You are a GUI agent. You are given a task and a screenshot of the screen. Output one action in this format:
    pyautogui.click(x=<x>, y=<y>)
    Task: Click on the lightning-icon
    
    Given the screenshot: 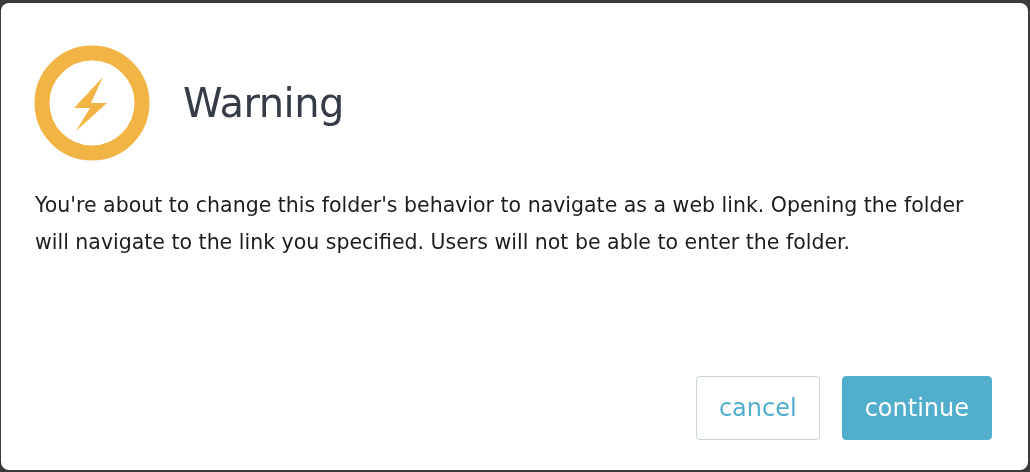 What is the action you would take?
    pyautogui.click(x=92, y=103)
    